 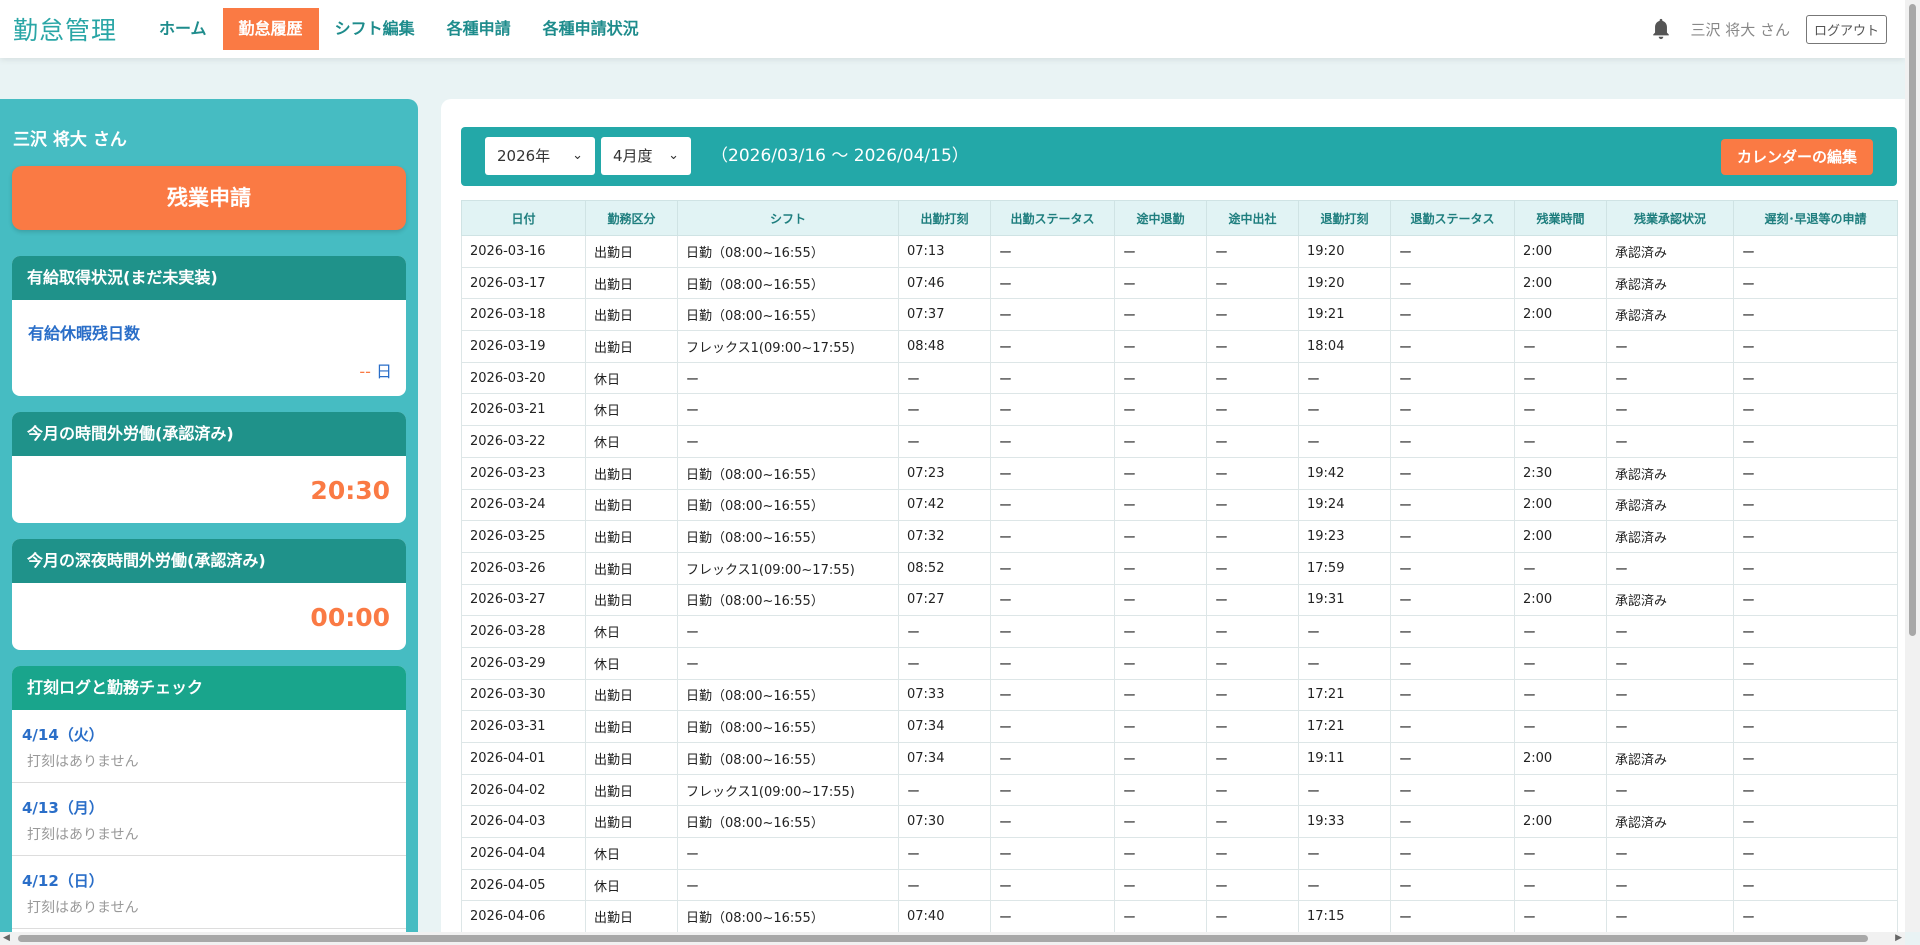 I want to click on month-select-value: 4月度, so click(x=633, y=156).